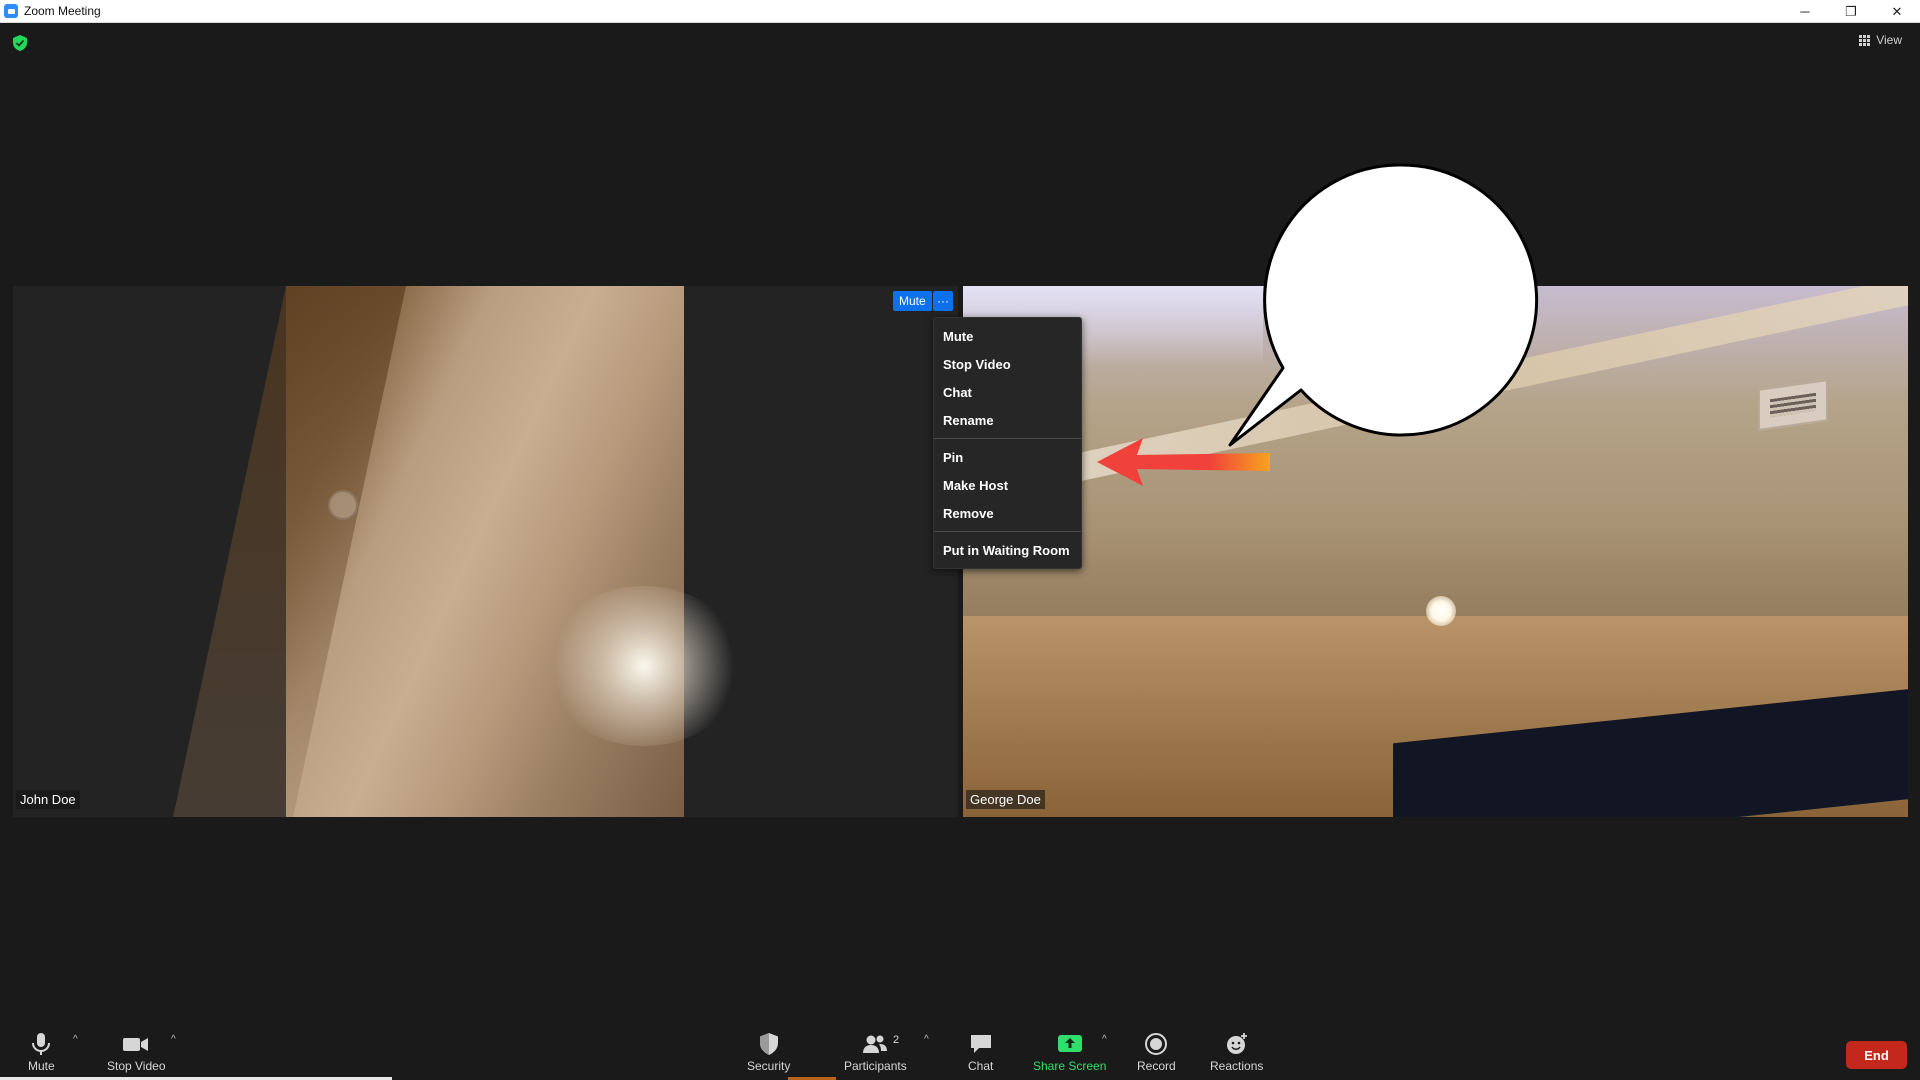 The width and height of the screenshot is (1920, 1080). What do you see at coordinates (980, 1044) in the screenshot?
I see `chat-bubble-icon` at bounding box center [980, 1044].